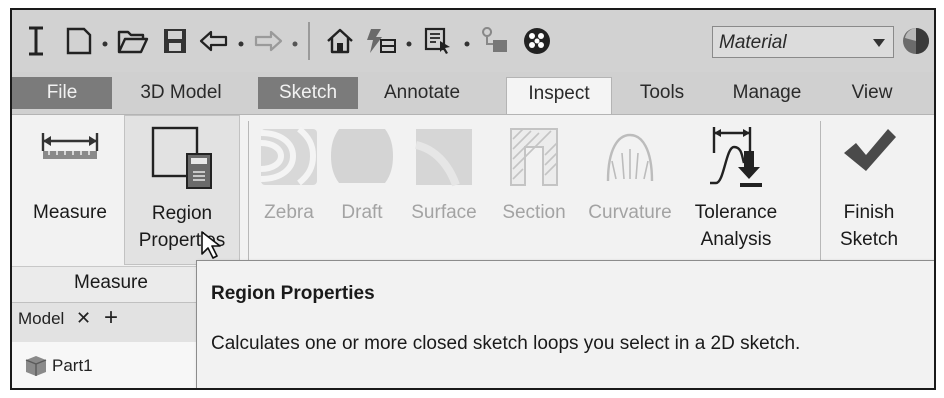  I want to click on parameters-icon, so click(495, 41).